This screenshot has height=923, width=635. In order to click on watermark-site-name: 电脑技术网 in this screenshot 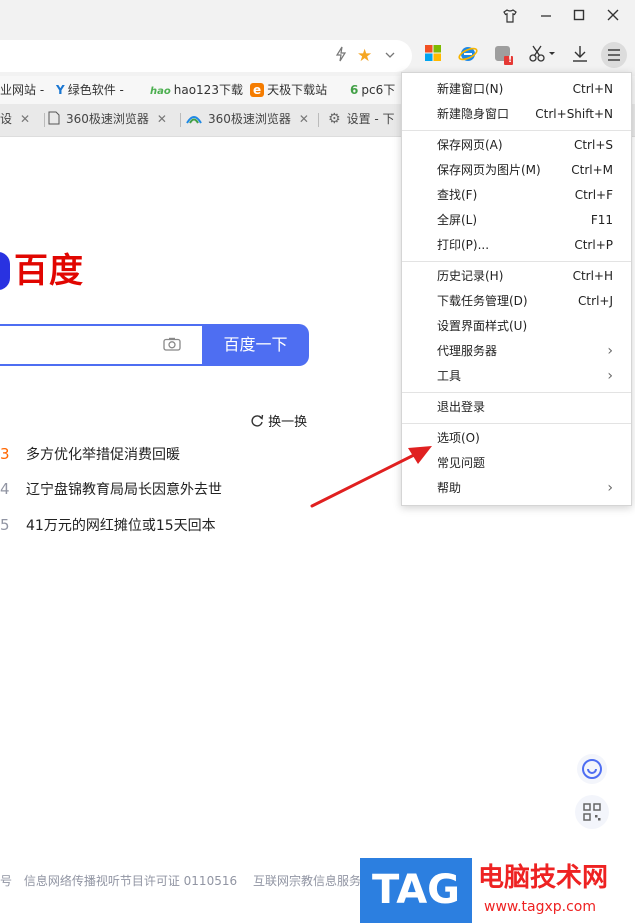, I will do `click(543, 878)`.